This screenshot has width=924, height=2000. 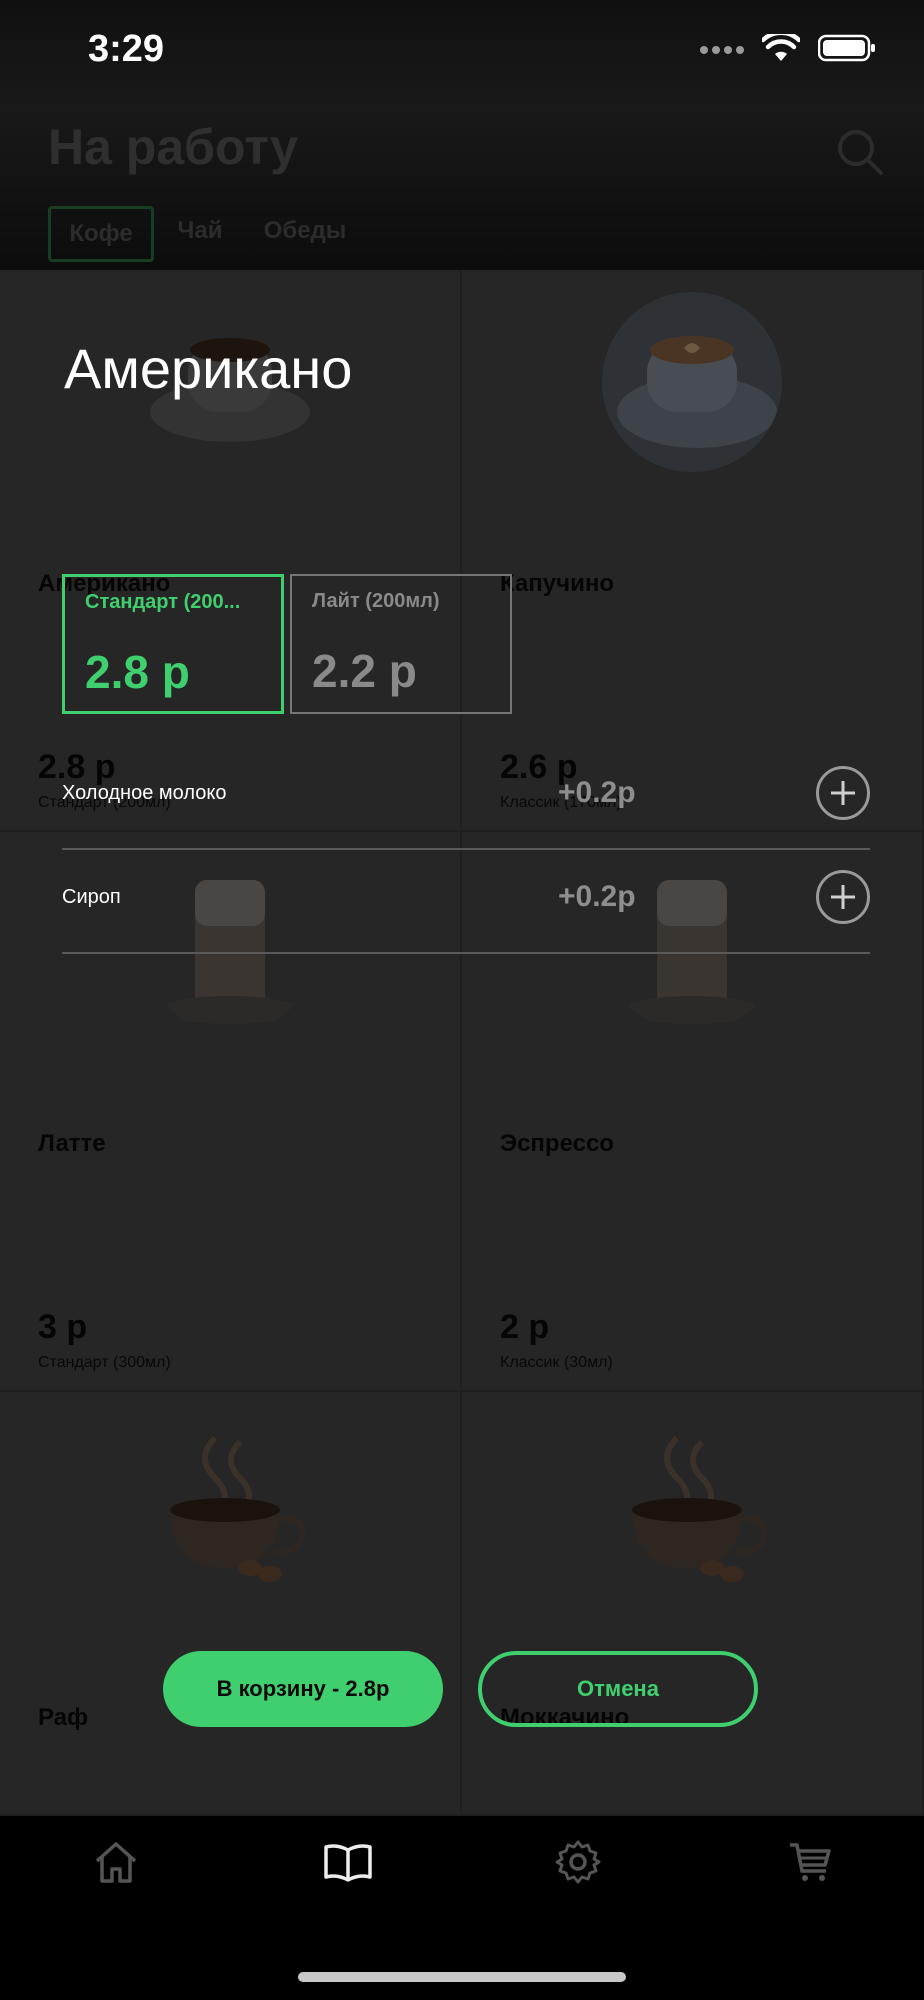 I want to click on product-card-mochaccino: Моккачино, so click(x=693, y=1604).